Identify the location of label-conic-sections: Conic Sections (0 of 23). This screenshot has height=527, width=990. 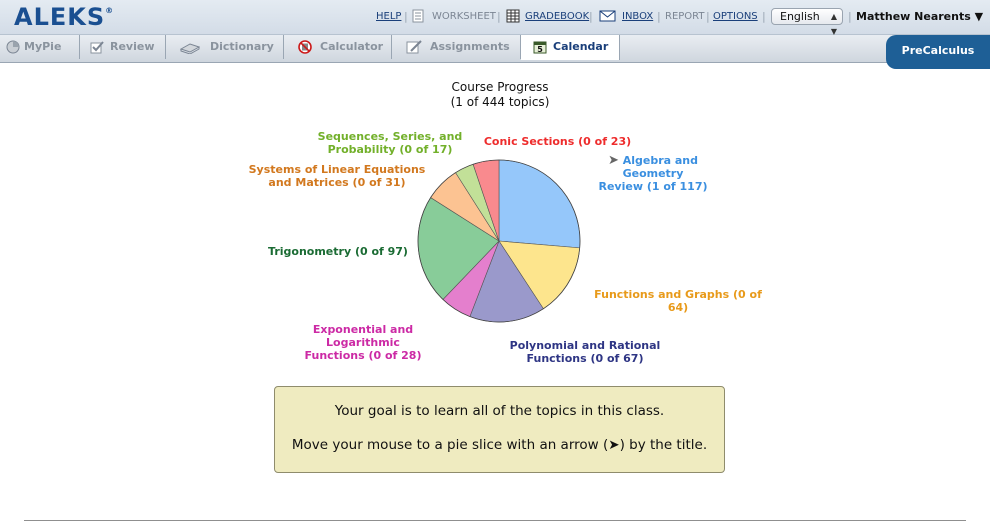
(557, 141).